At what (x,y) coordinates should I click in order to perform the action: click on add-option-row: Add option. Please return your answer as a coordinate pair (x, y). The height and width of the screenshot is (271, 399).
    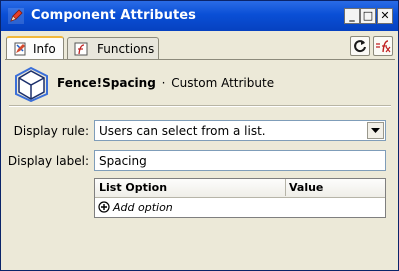
    Looking at the image, I should click on (240, 207).